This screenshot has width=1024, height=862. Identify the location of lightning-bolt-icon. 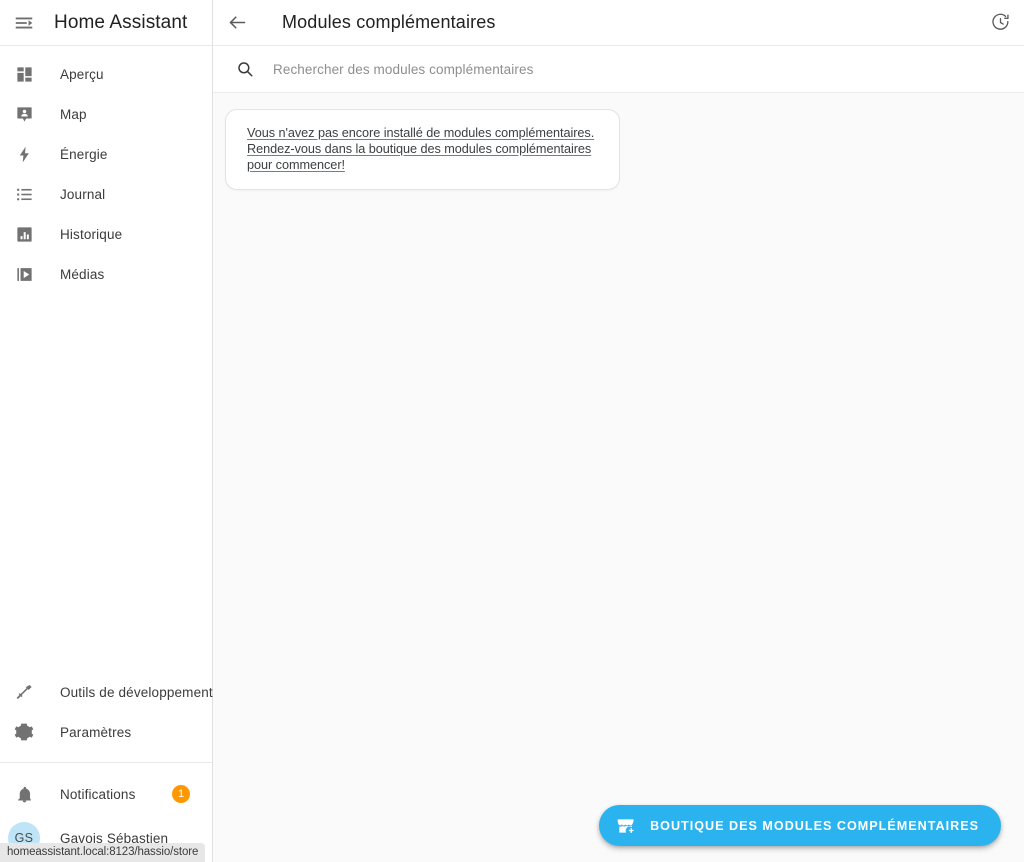
(24, 154).